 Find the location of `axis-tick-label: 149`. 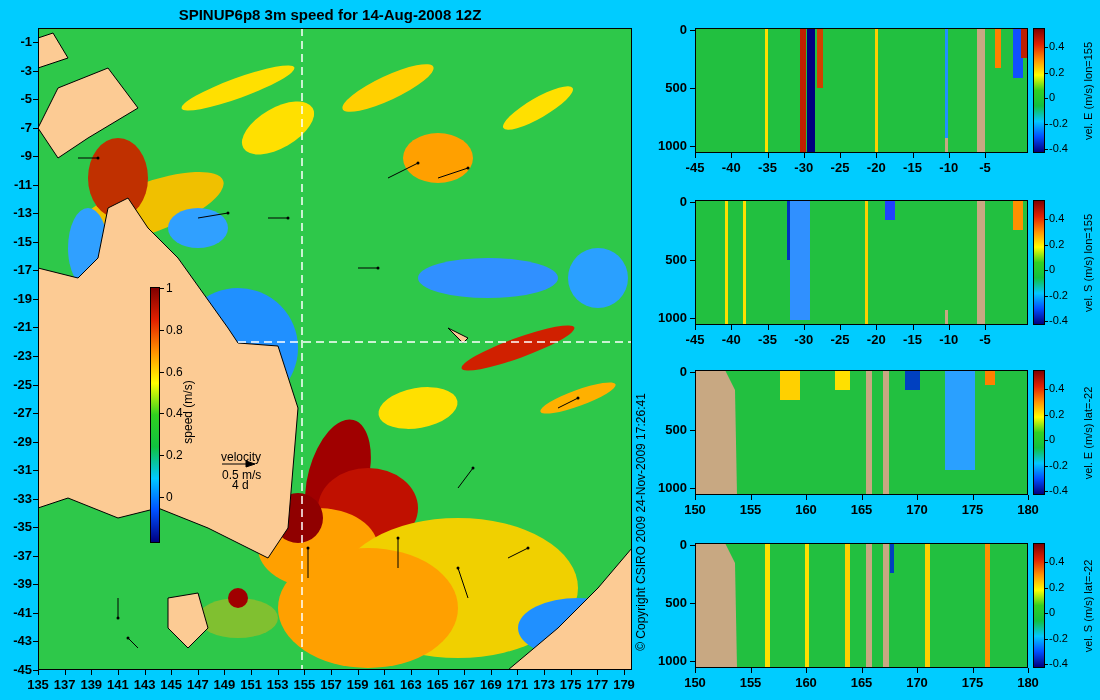

axis-tick-label: 149 is located at coordinates (224, 684).